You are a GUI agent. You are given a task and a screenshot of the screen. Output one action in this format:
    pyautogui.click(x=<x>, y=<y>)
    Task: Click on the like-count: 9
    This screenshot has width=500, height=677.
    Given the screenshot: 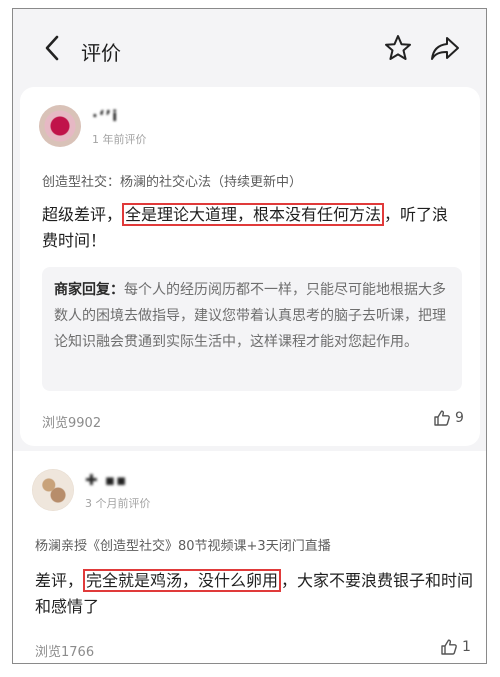 What is the action you would take?
    pyautogui.click(x=459, y=418)
    